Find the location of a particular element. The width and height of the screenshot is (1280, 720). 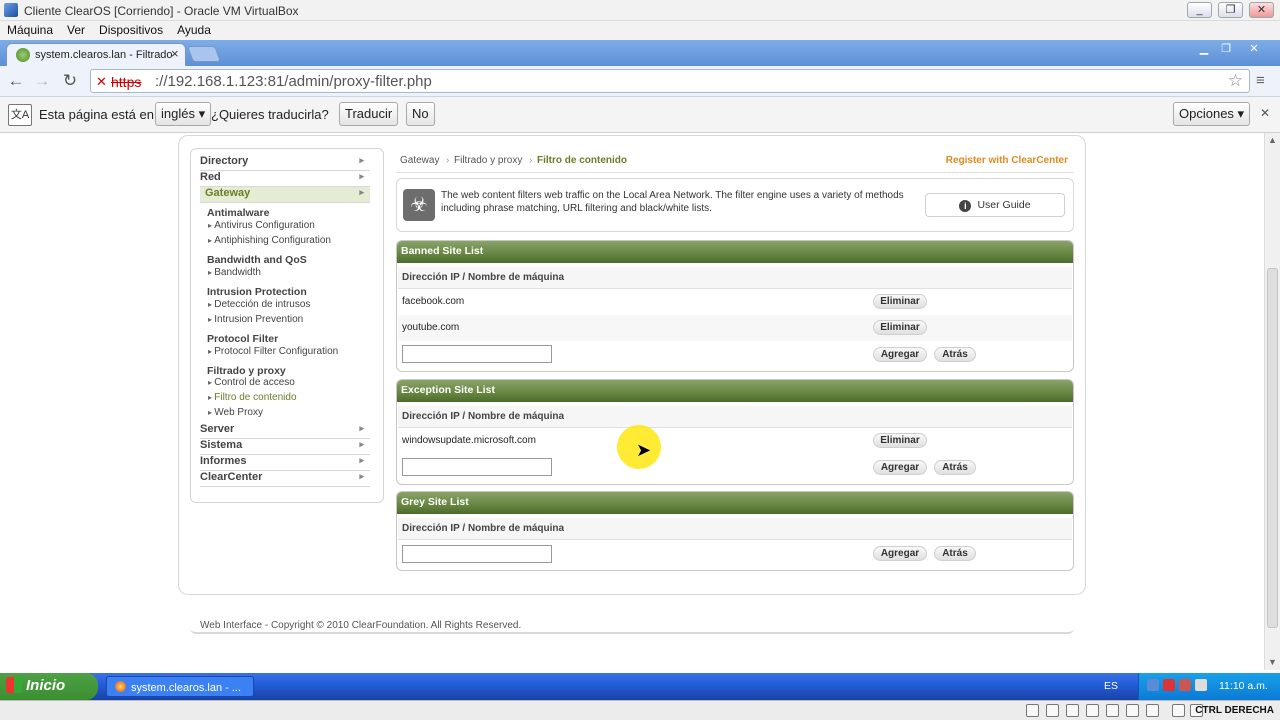

start-button: Inicio is located at coordinates (49, 686).